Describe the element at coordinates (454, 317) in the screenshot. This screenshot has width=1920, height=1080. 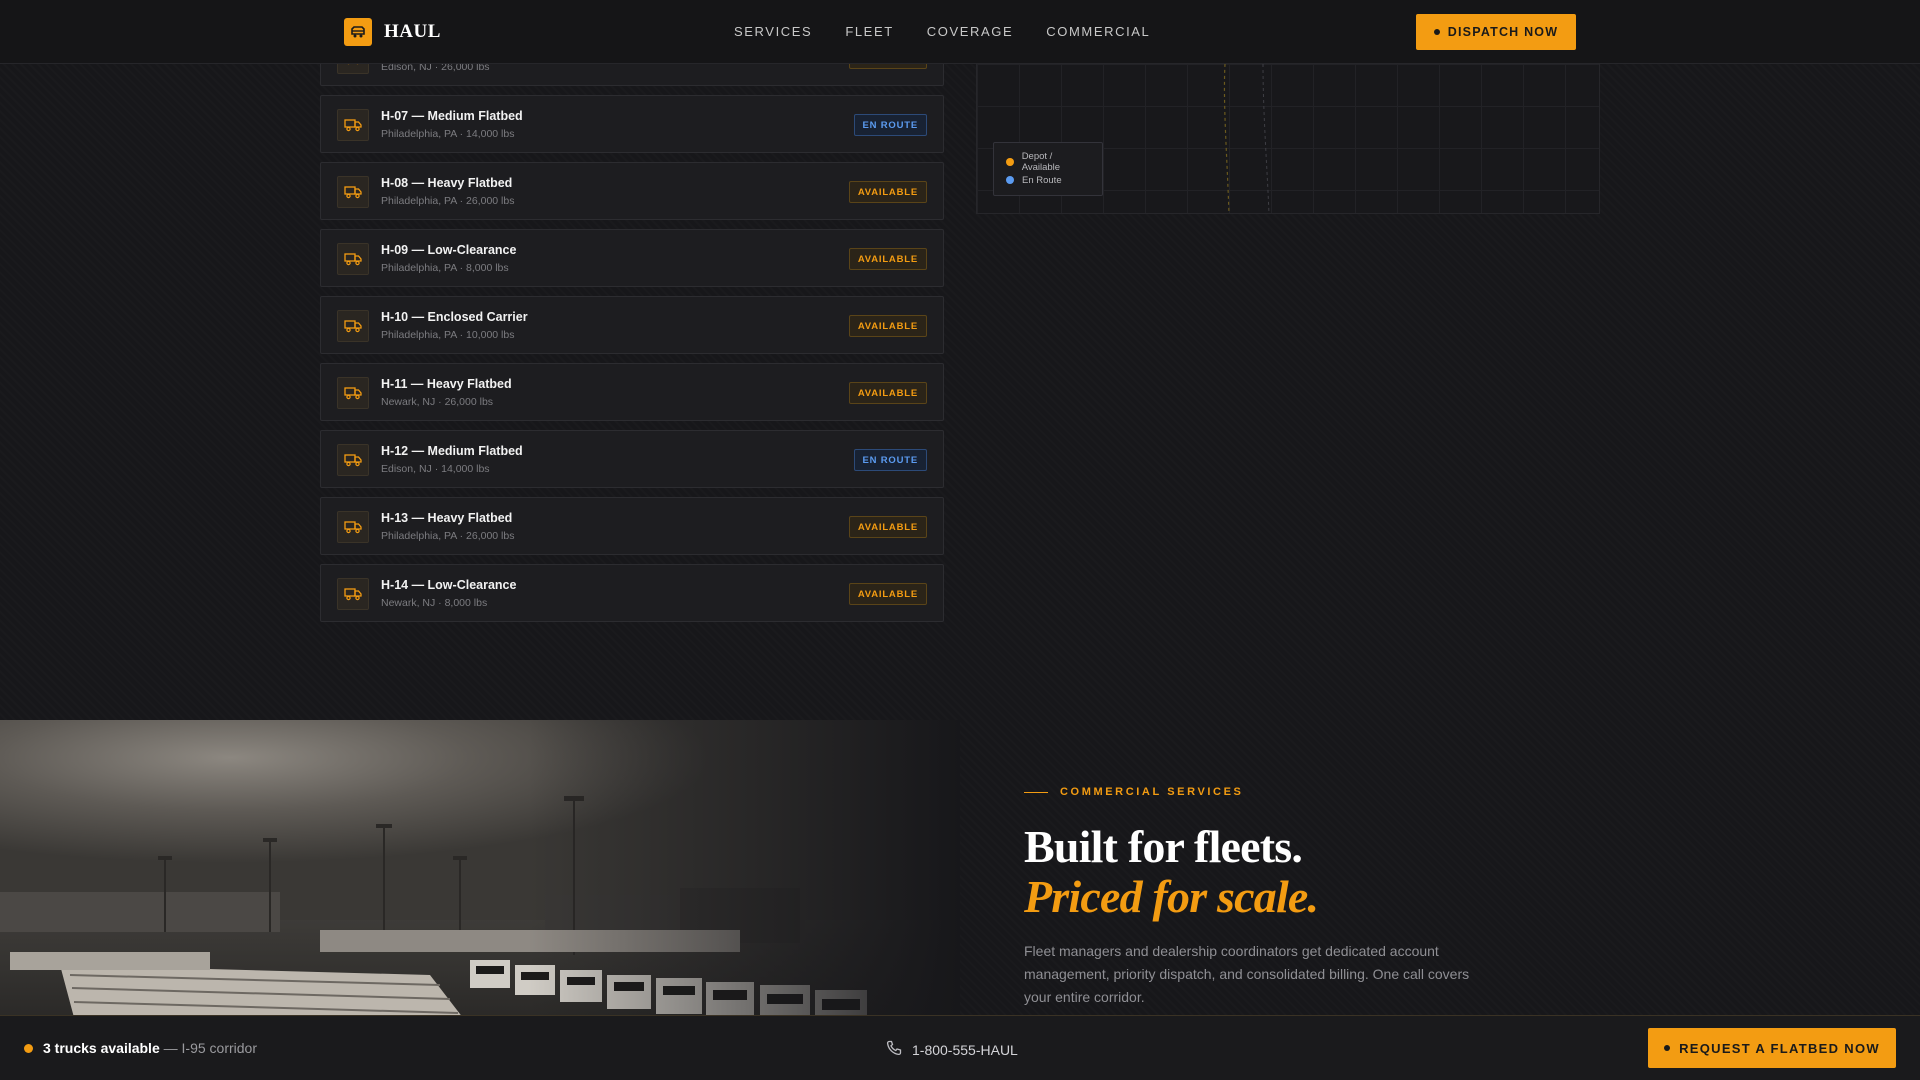
I see `truck-name: H-10 — Enclosed Carrier` at that location.